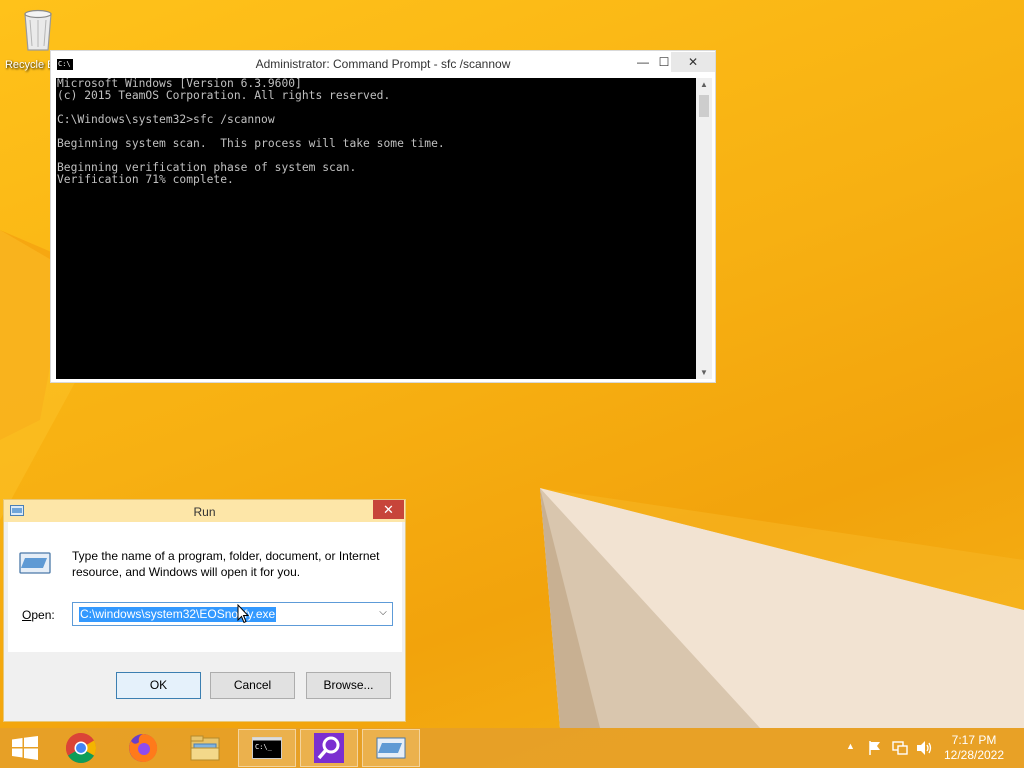 The image size is (1024, 768). Describe the element at coordinates (704, 372) in the screenshot. I see `scroll-down-arrow-icon: ▼` at that location.